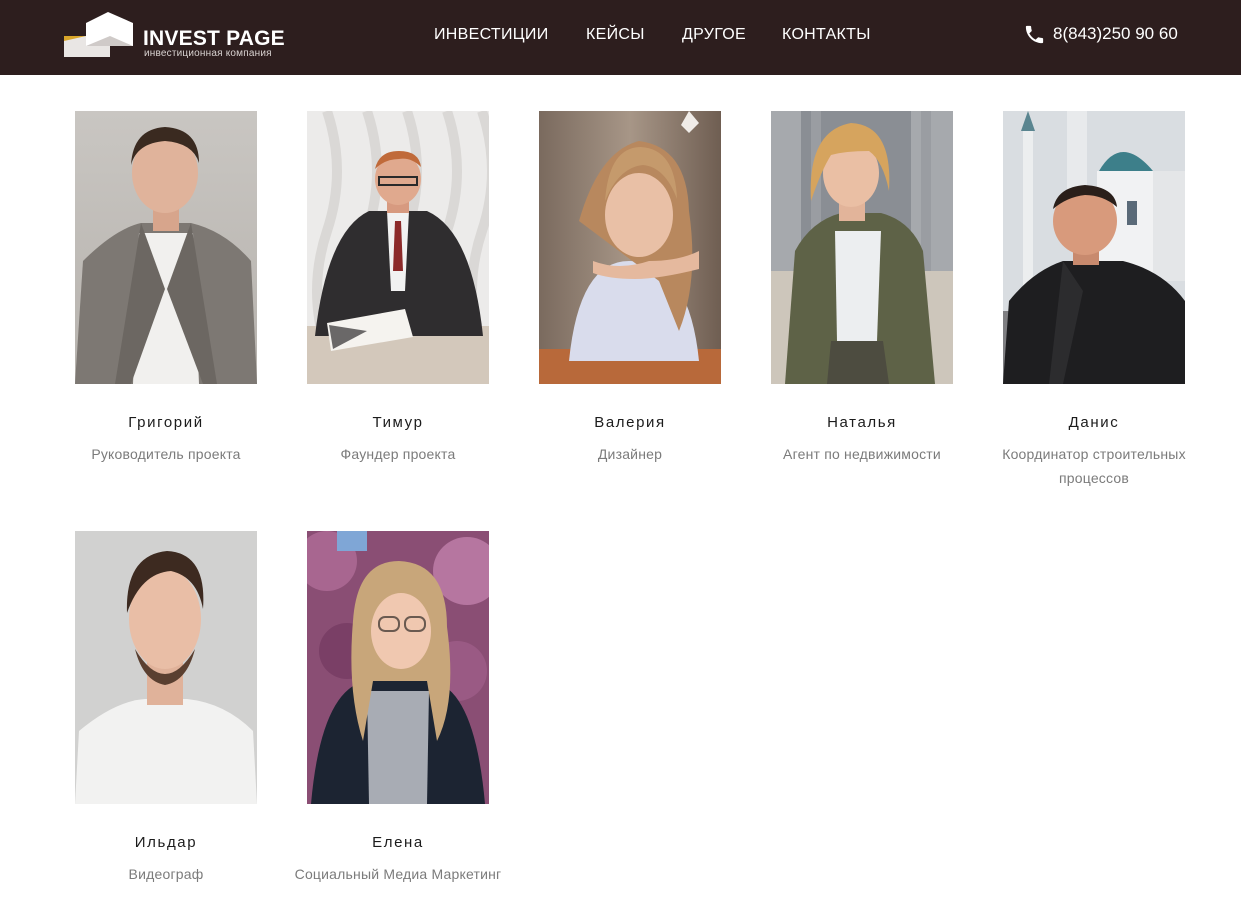 Image resolution: width=1241 pixels, height=907 pixels. What do you see at coordinates (398, 454) in the screenshot?
I see `member-role: Фаундер проекта` at bounding box center [398, 454].